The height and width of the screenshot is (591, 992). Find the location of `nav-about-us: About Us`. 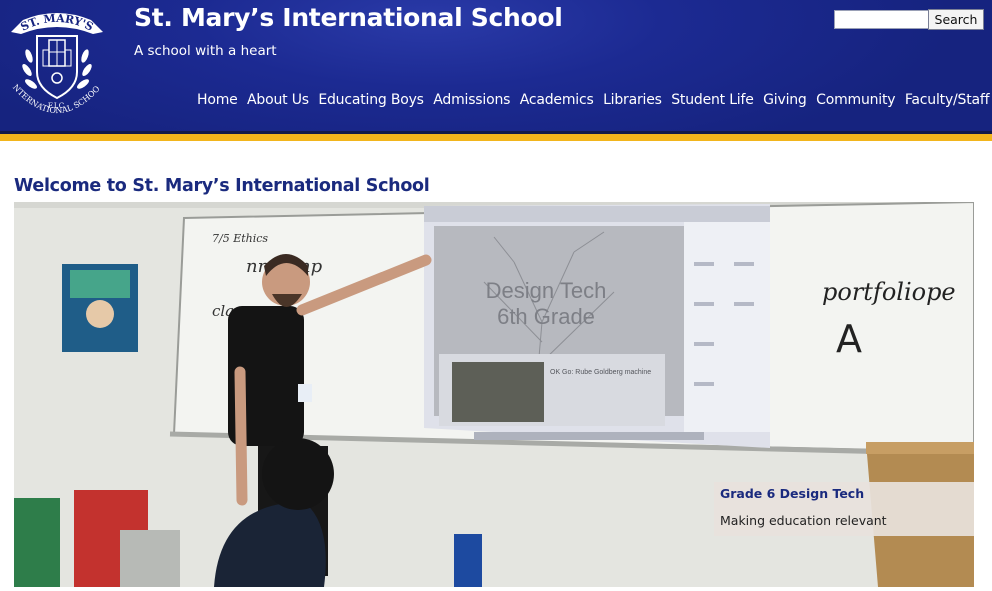

nav-about-us: About Us is located at coordinates (278, 100).